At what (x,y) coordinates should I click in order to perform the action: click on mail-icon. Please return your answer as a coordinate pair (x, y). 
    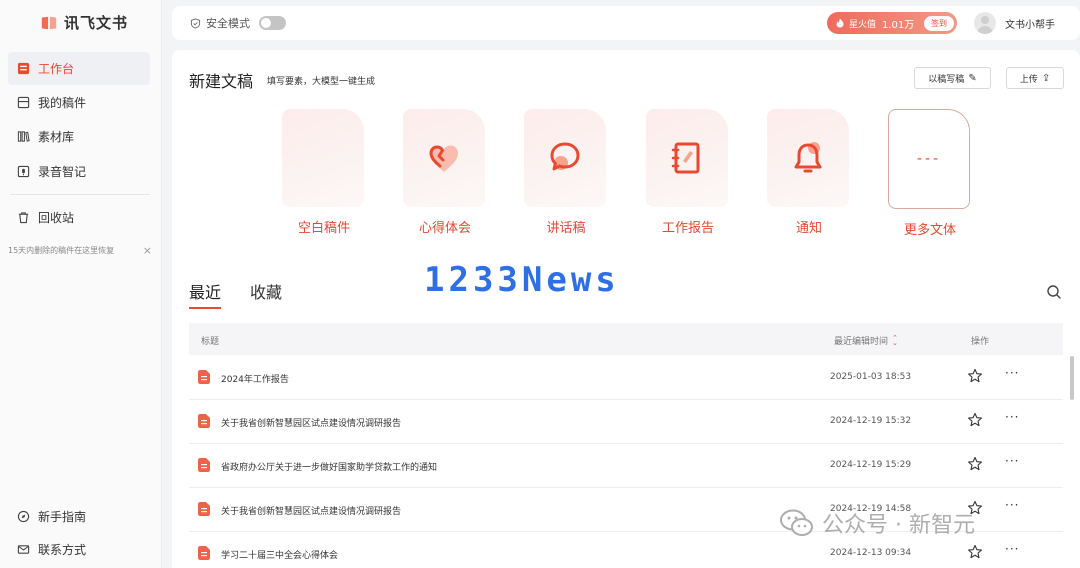
    Looking at the image, I should click on (23, 549).